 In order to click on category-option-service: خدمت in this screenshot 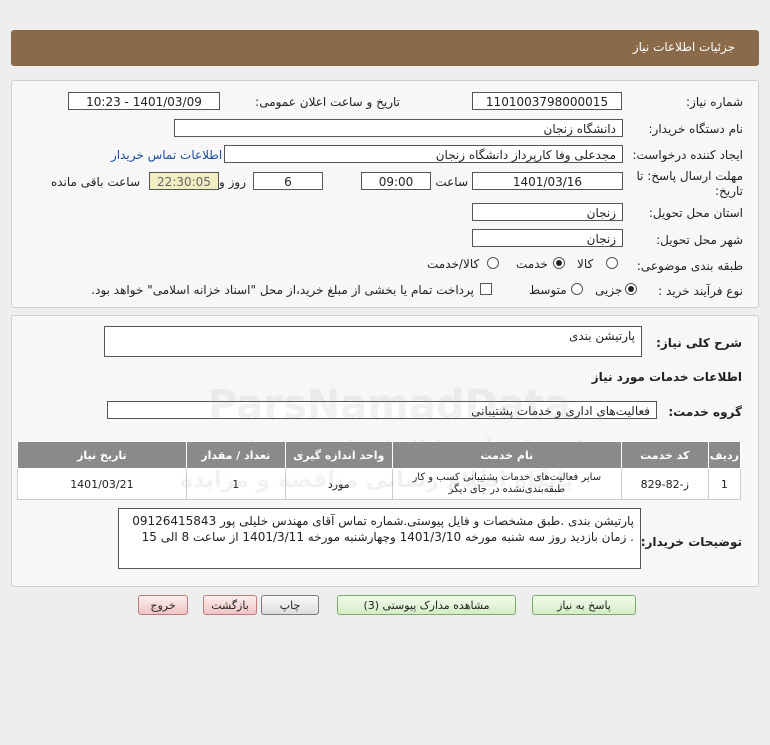, I will do `click(532, 264)`.